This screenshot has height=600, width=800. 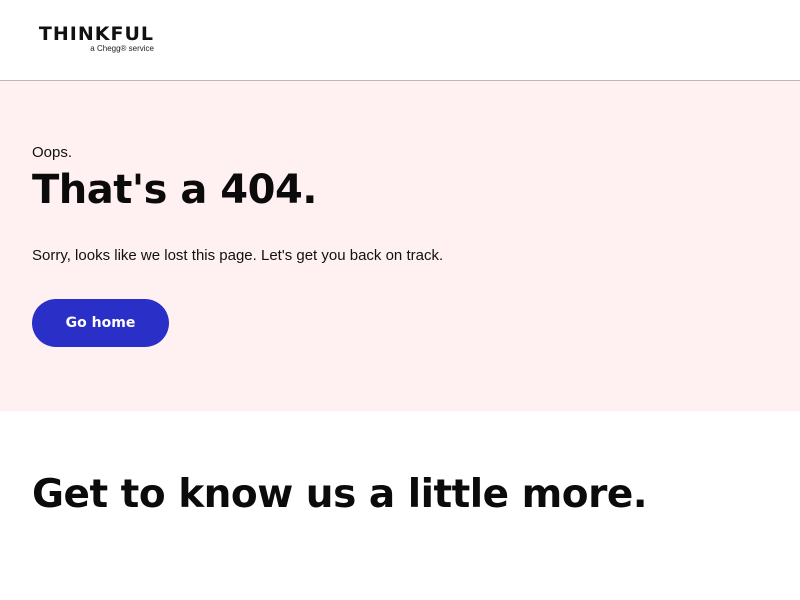 I want to click on section-title: Get to know us a little more., so click(x=340, y=494).